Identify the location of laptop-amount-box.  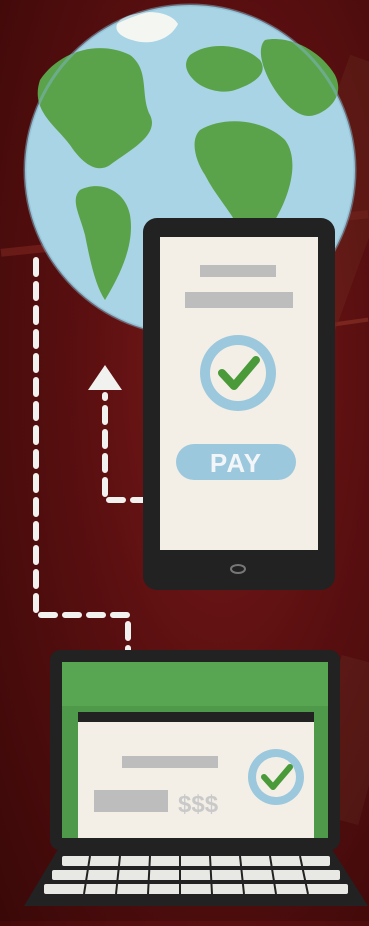
(131, 801).